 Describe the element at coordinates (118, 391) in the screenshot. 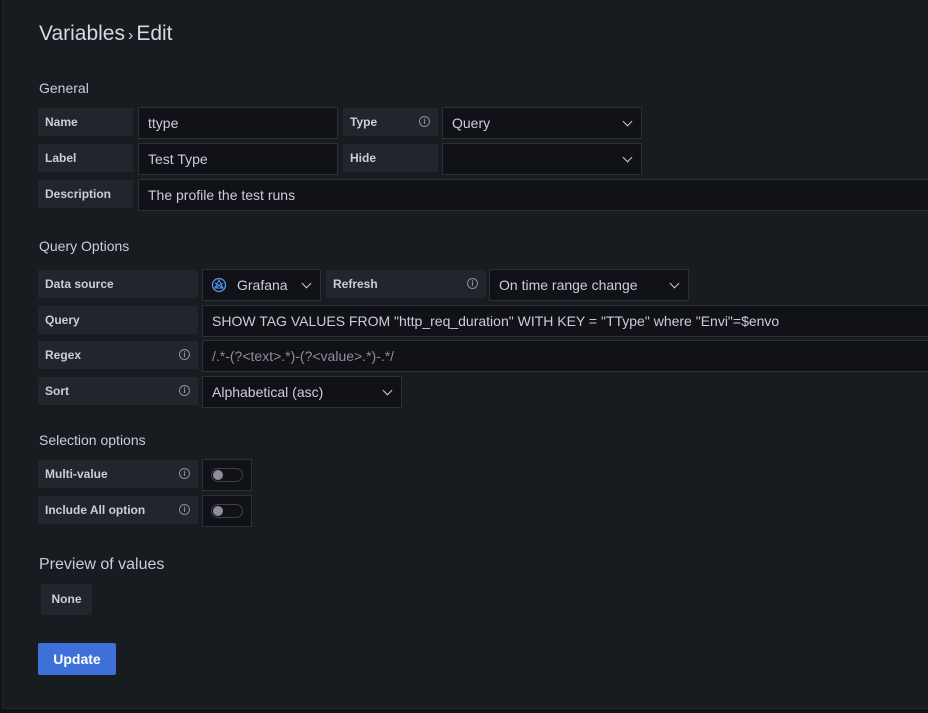

I see `sort-label: Sort i` at that location.